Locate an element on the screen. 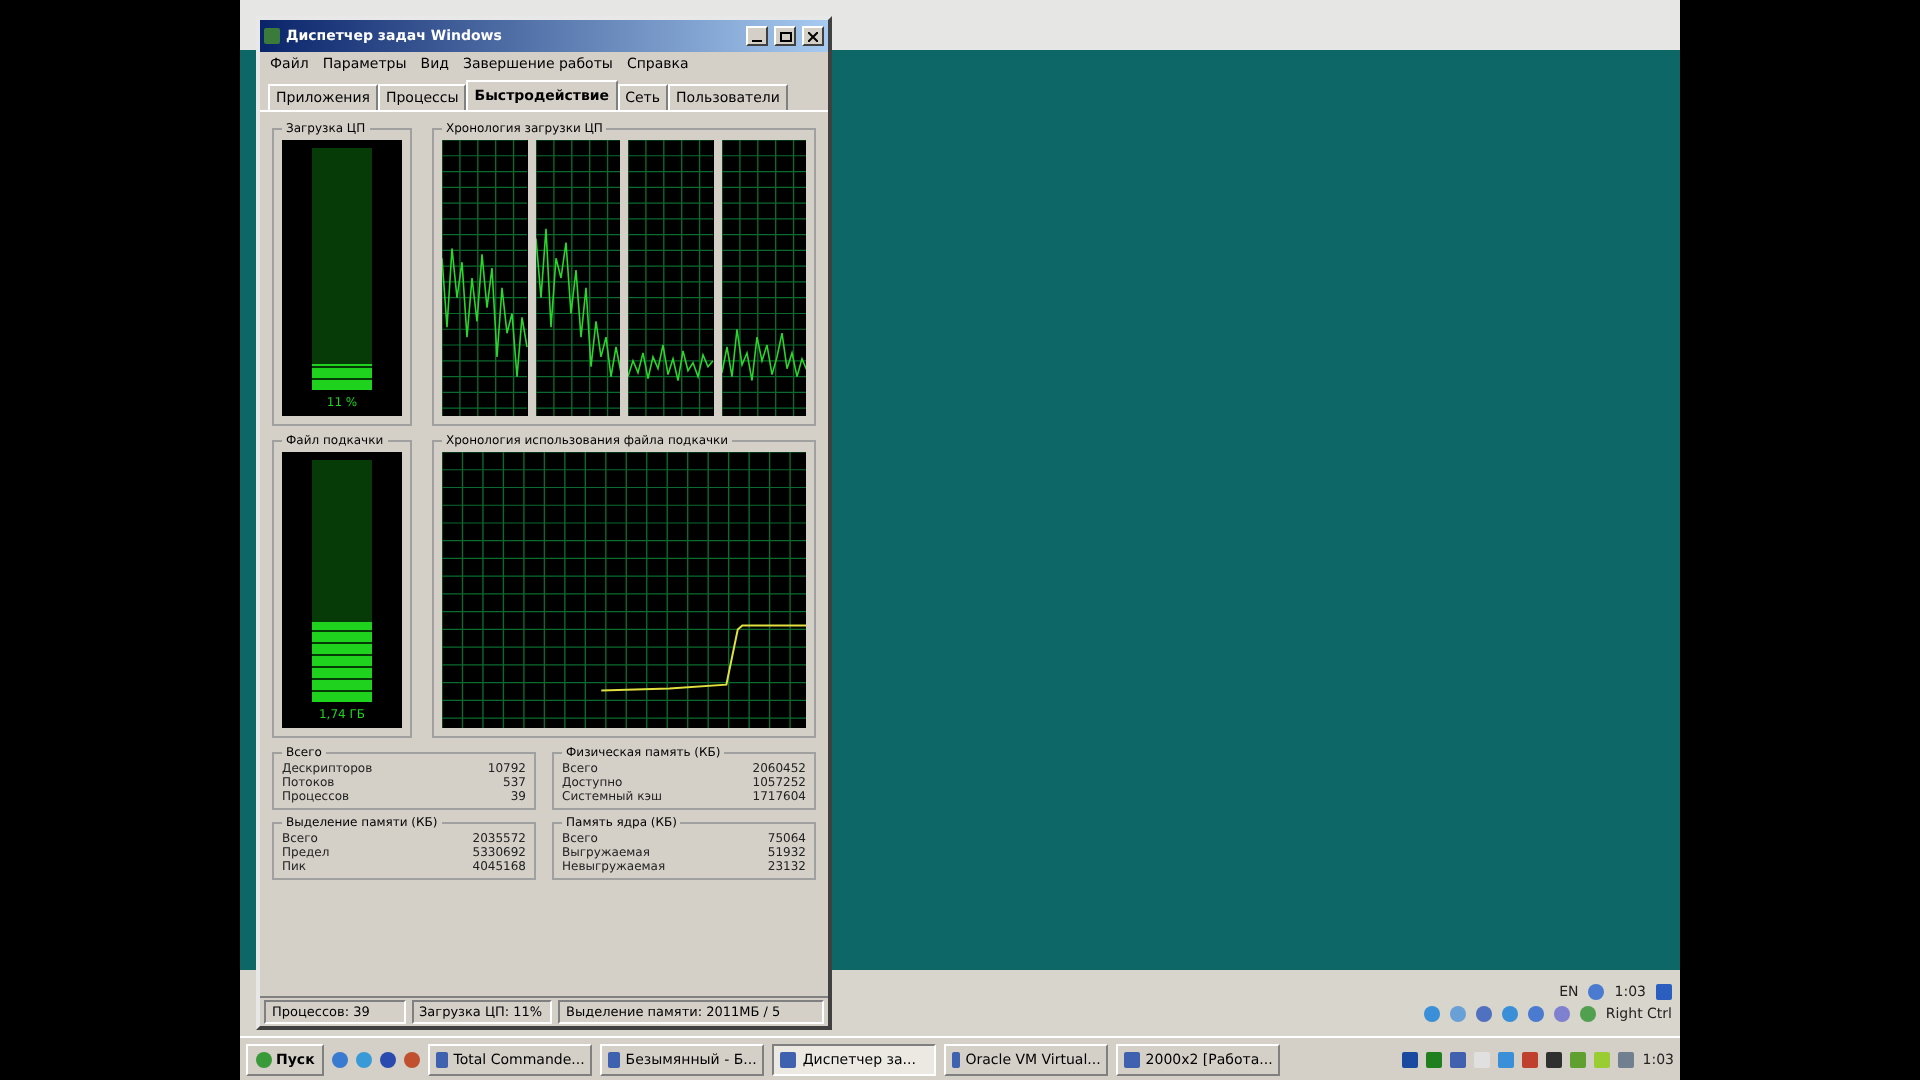 The image size is (1920, 1080). close-button is located at coordinates (813, 36).